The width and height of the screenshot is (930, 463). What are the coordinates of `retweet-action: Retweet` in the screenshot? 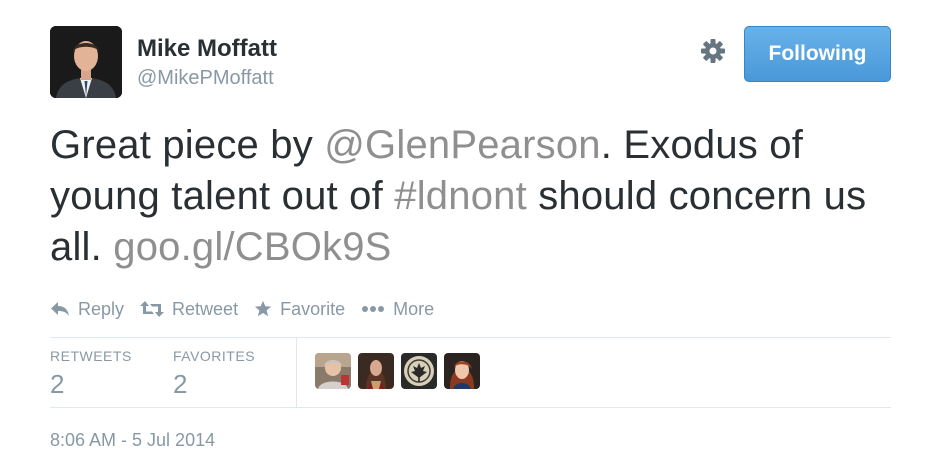 It's located at (189, 309).